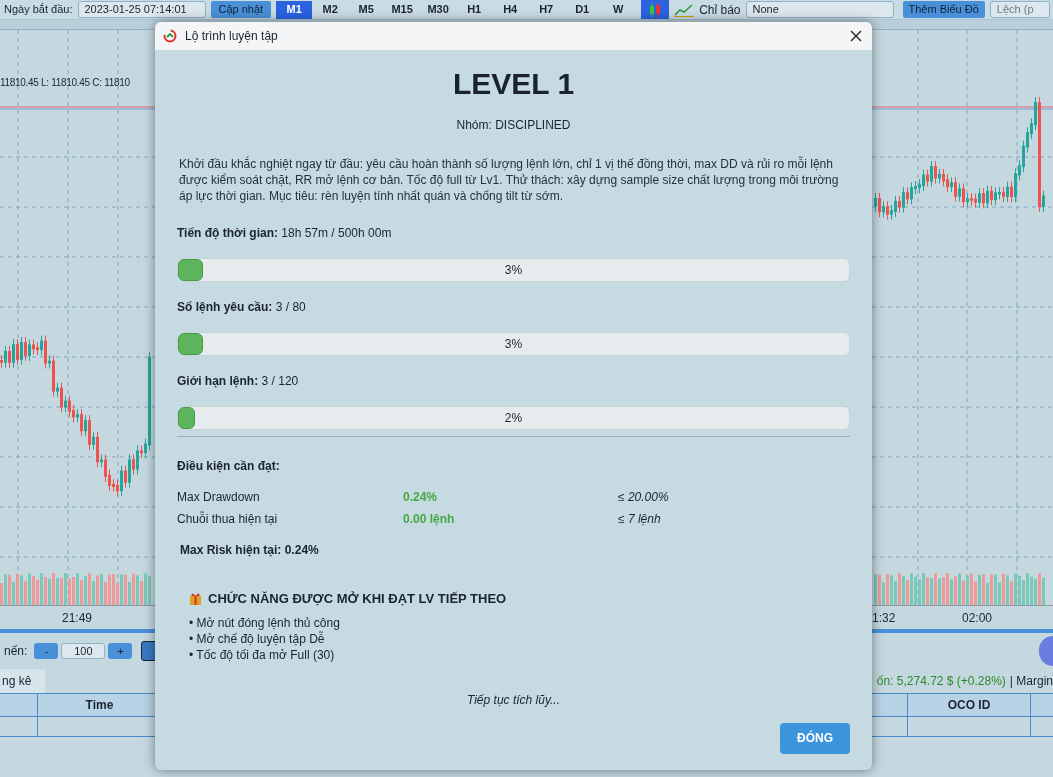 This screenshot has height=777, width=1053. I want to click on candle-count-field: 100, so click(83, 651).